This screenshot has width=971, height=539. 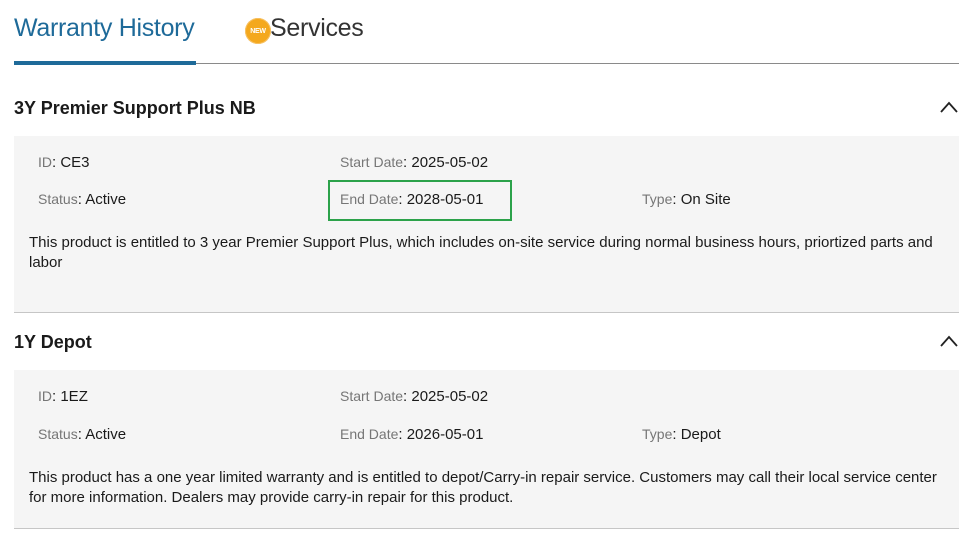 I want to click on tab-warranty-history-label: Warranty History, so click(x=104, y=28).